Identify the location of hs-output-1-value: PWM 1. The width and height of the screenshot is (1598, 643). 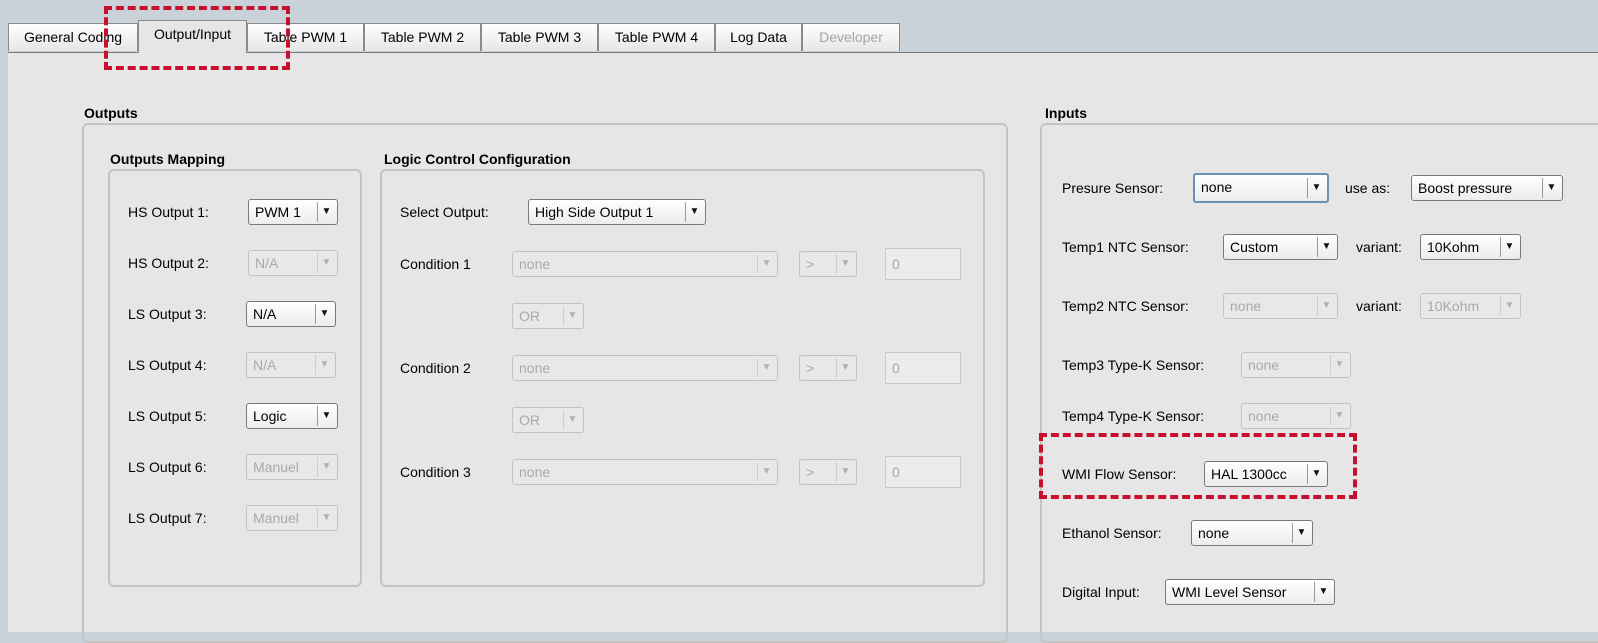
(278, 212).